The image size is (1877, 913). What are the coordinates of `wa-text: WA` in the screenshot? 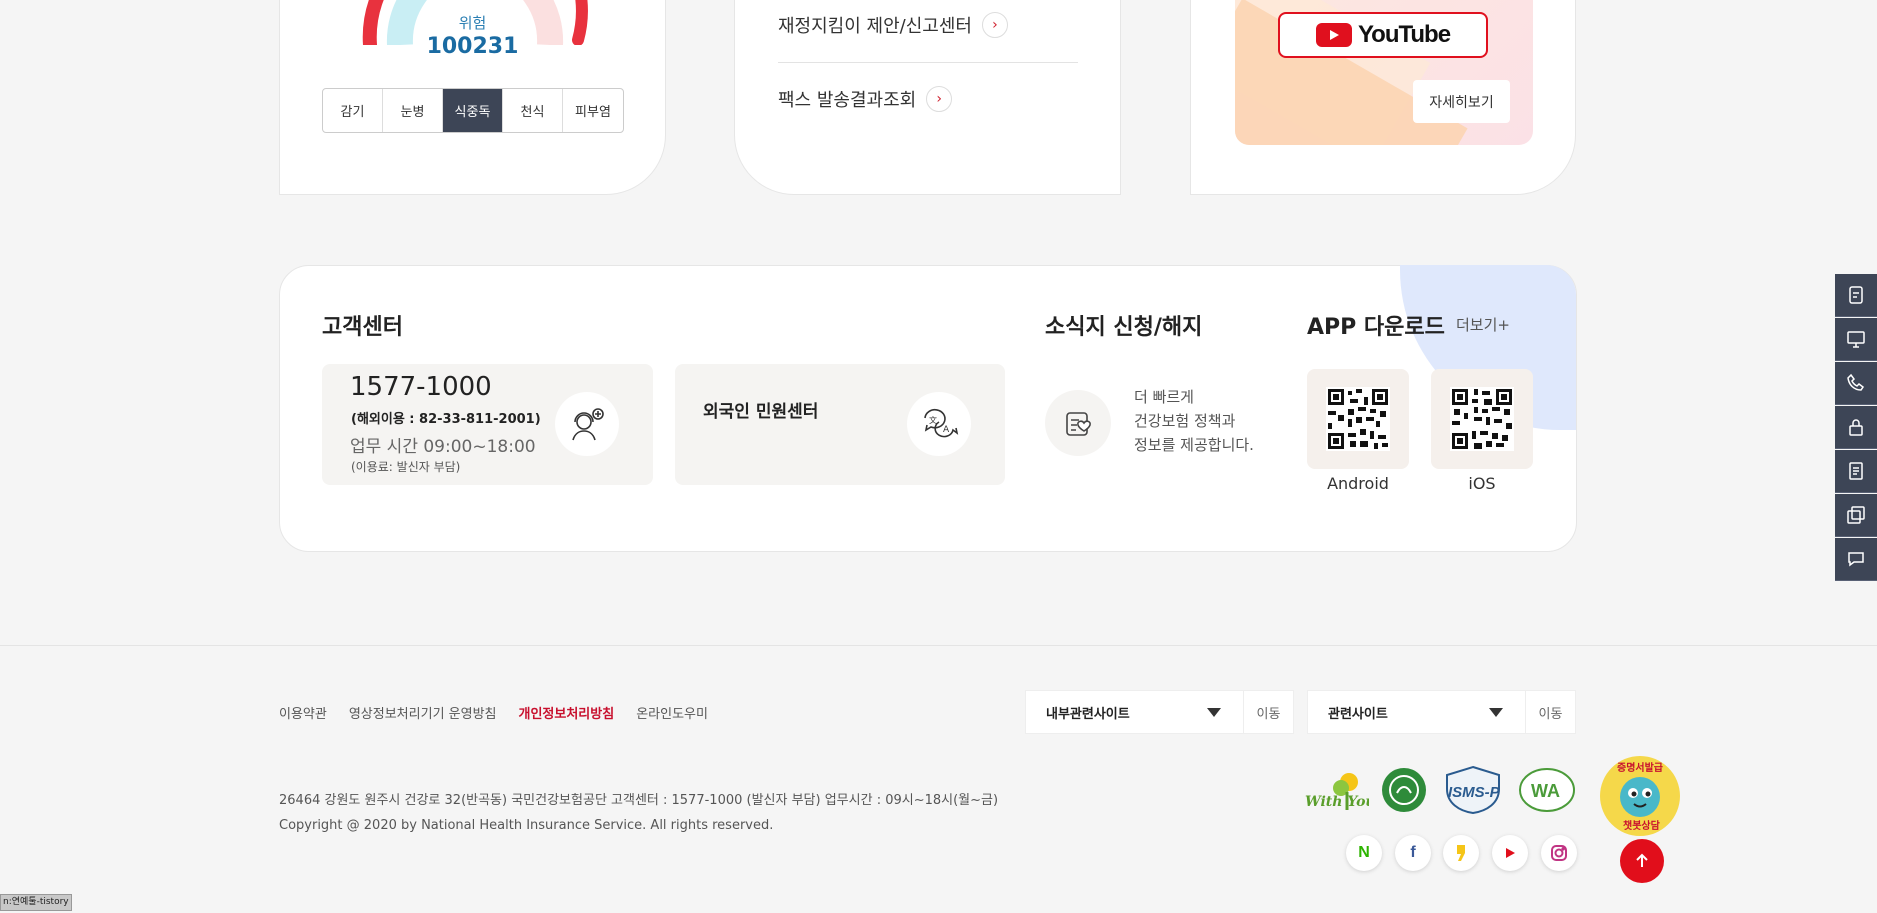 It's located at (1545, 791).